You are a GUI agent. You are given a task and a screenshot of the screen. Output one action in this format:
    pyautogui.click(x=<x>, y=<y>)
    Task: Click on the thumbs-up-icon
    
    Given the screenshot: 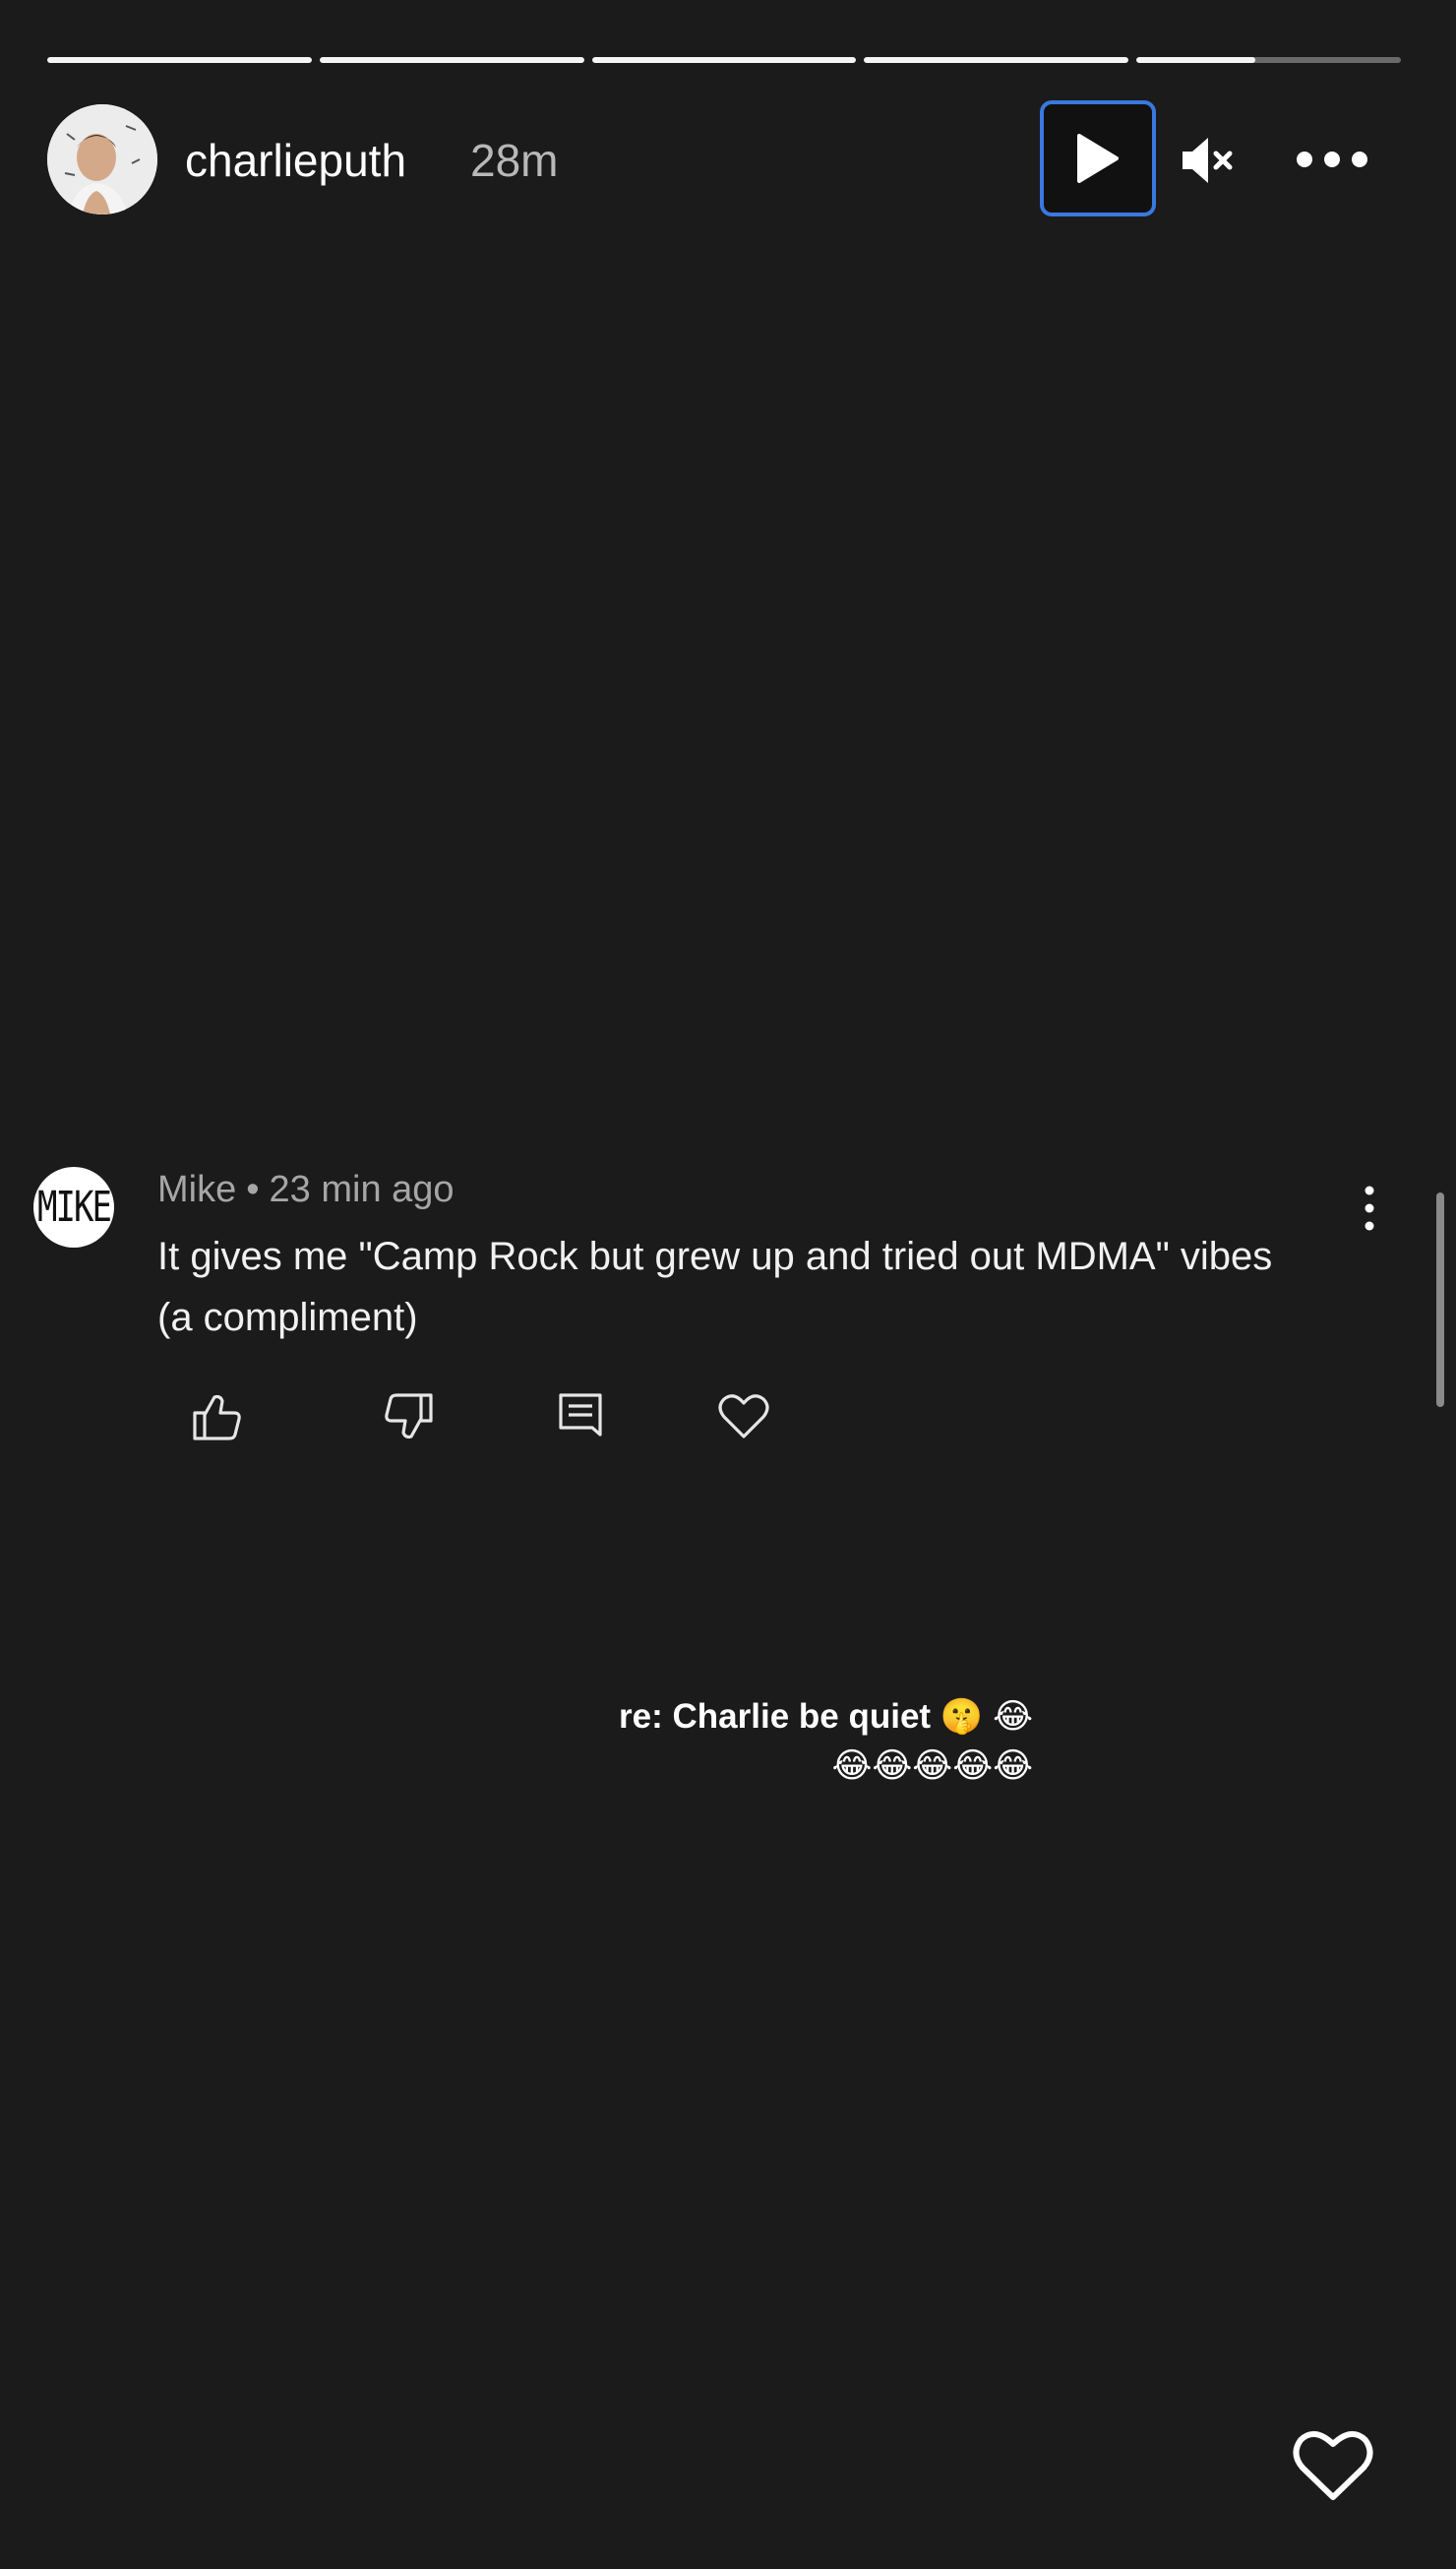 What is the action you would take?
    pyautogui.click(x=217, y=1417)
    